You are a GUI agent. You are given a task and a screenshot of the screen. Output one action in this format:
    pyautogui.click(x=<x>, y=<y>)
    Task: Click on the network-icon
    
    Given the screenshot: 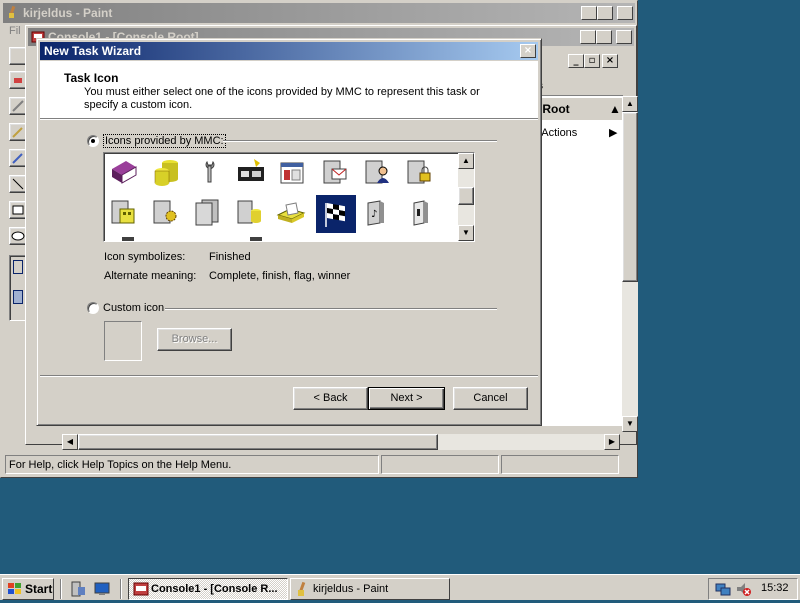 What is the action you would take?
    pyautogui.click(x=723, y=589)
    